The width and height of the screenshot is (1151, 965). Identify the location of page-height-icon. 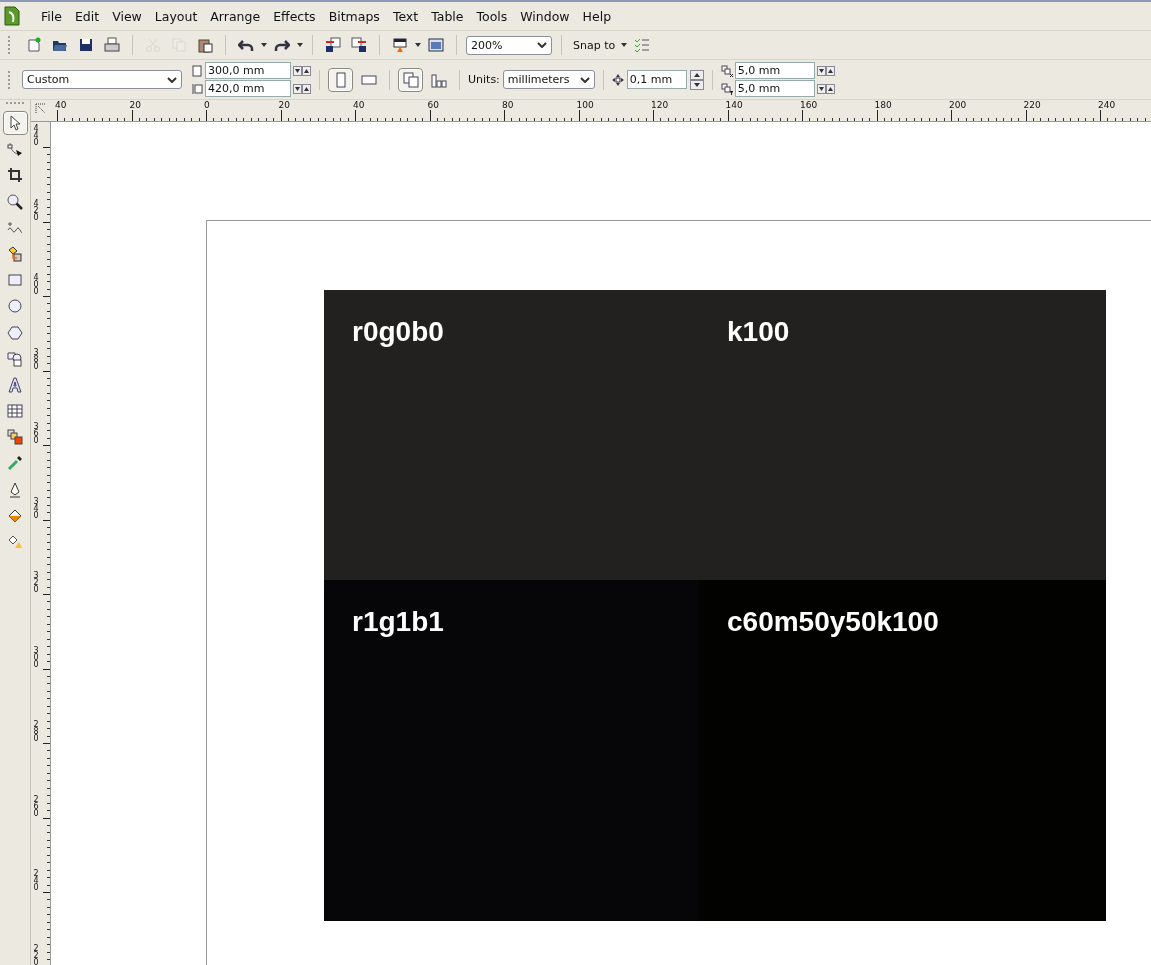
(197, 88).